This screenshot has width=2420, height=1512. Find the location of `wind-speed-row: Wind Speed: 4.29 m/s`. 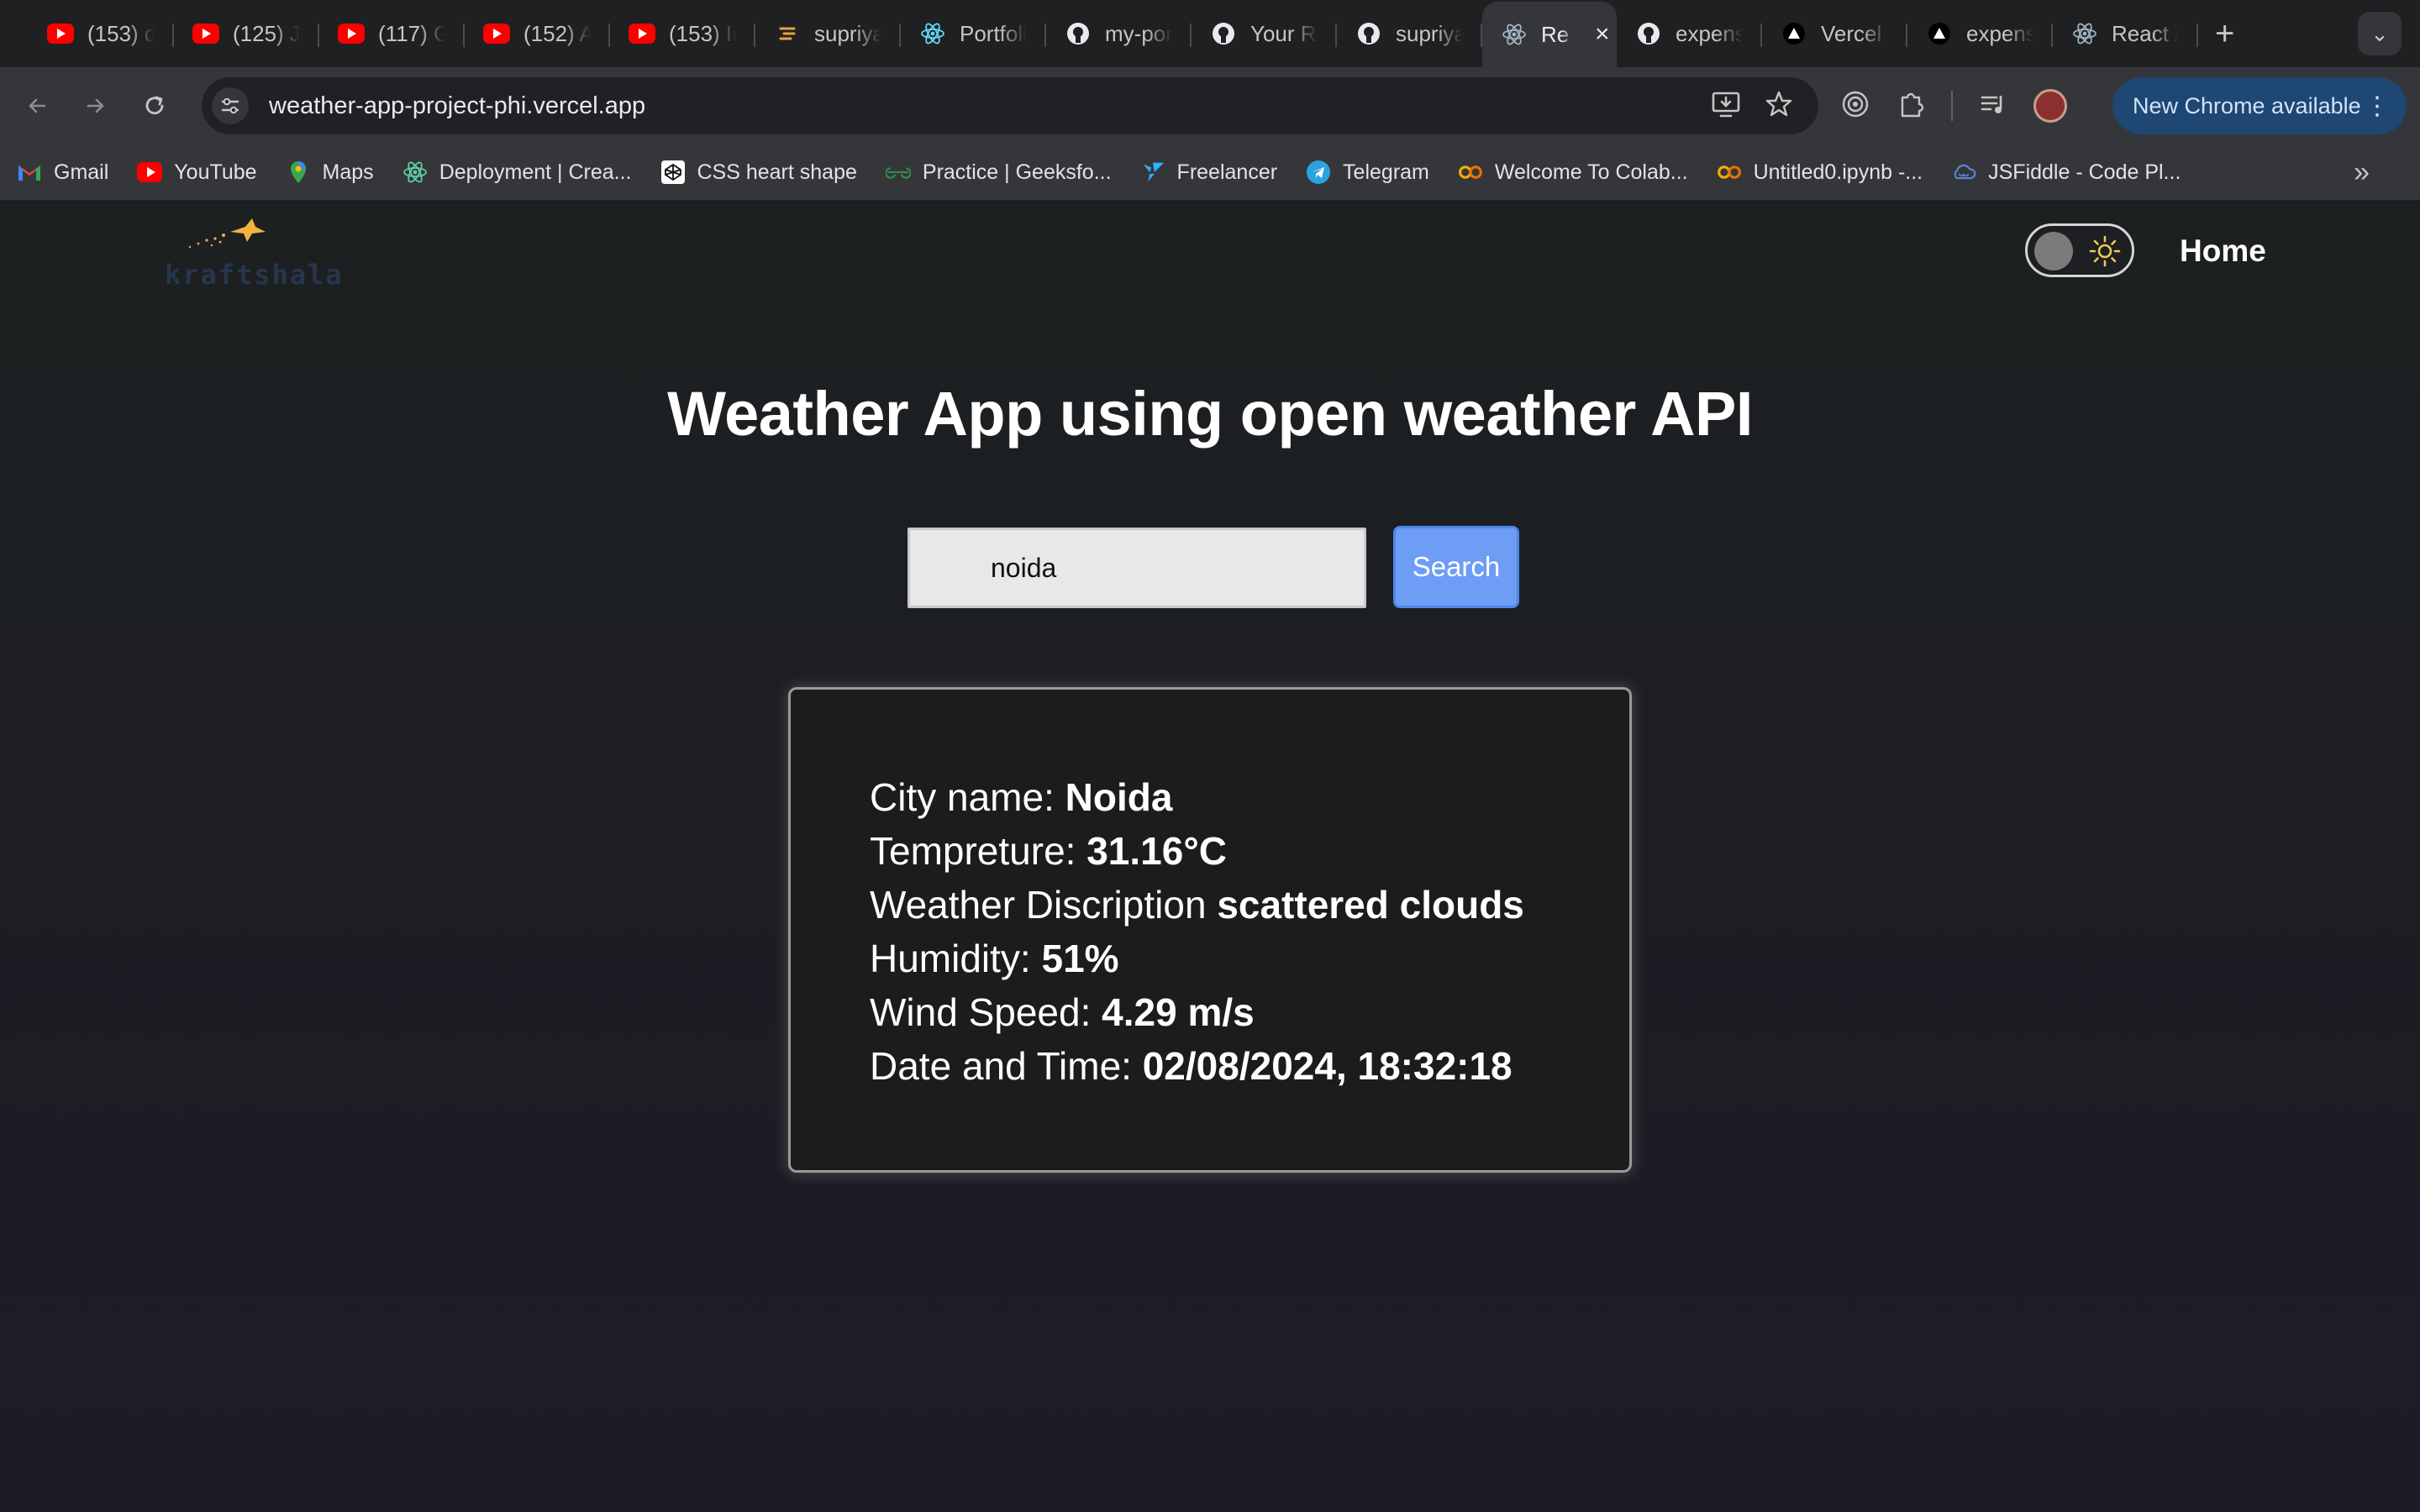

wind-speed-row: Wind Speed: 4.29 m/s is located at coordinates (1249, 1012).